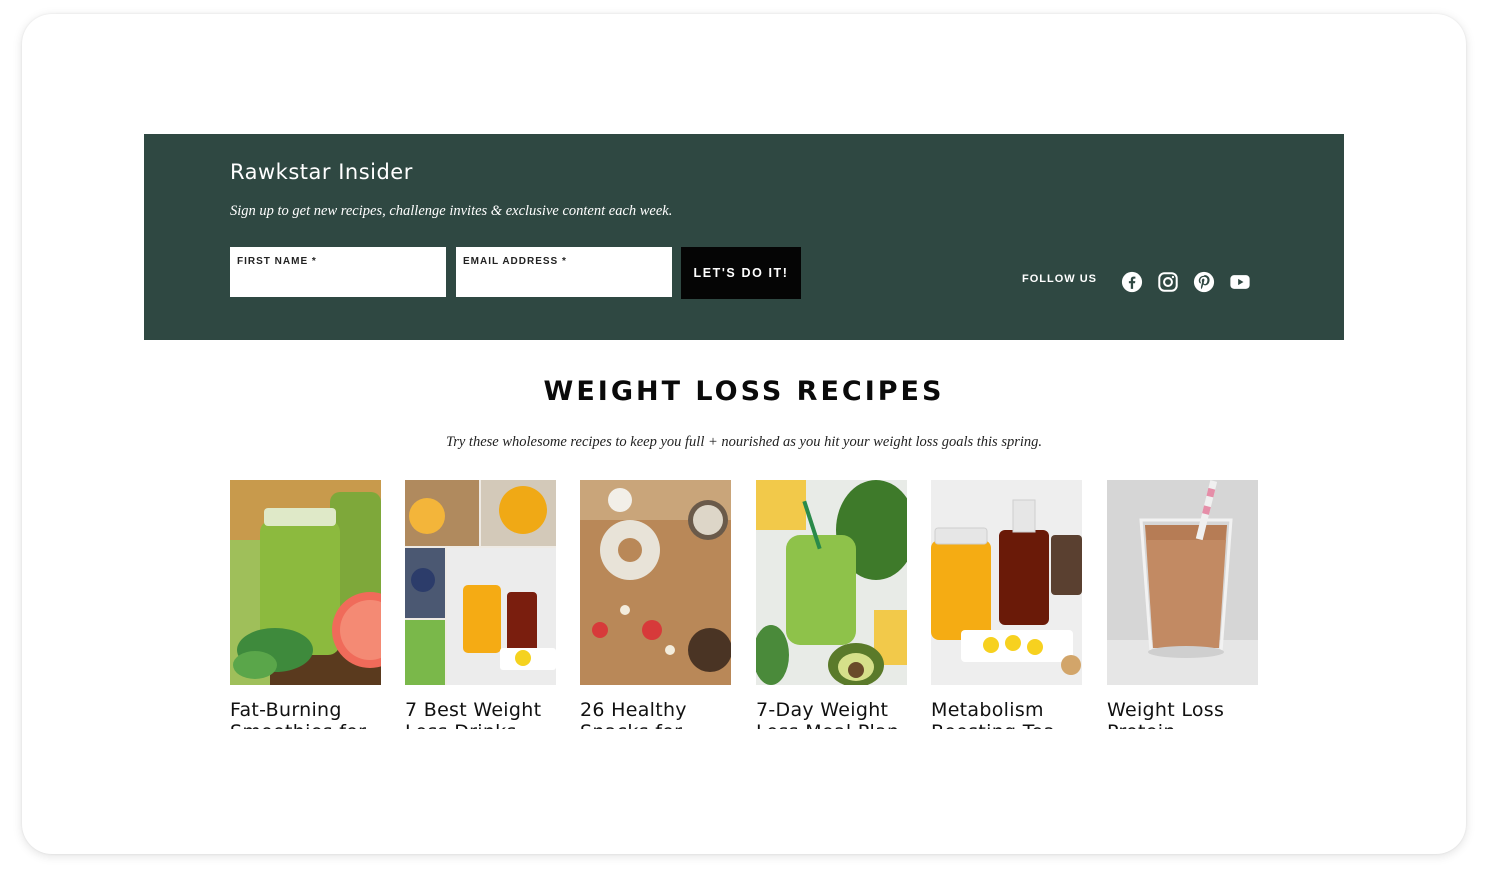 Image resolution: width=1488 pixels, height=884 pixels. I want to click on recipe-card: 7-Day Weight Loss Meal Plan, so click(831, 604).